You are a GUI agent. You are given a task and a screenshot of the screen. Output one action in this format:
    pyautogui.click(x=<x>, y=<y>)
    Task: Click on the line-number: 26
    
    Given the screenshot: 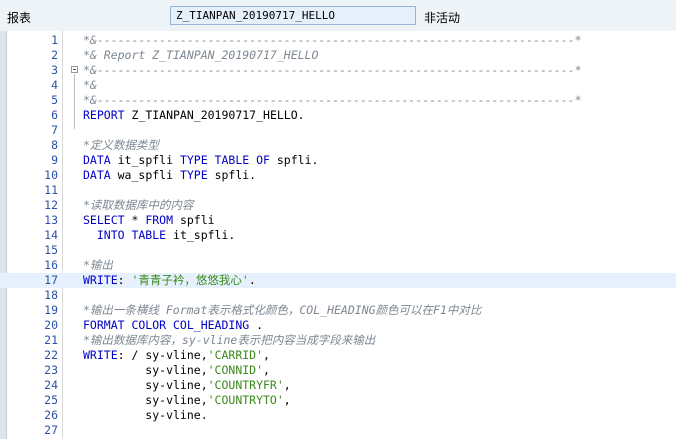 What is the action you would take?
    pyautogui.click(x=51, y=415)
    